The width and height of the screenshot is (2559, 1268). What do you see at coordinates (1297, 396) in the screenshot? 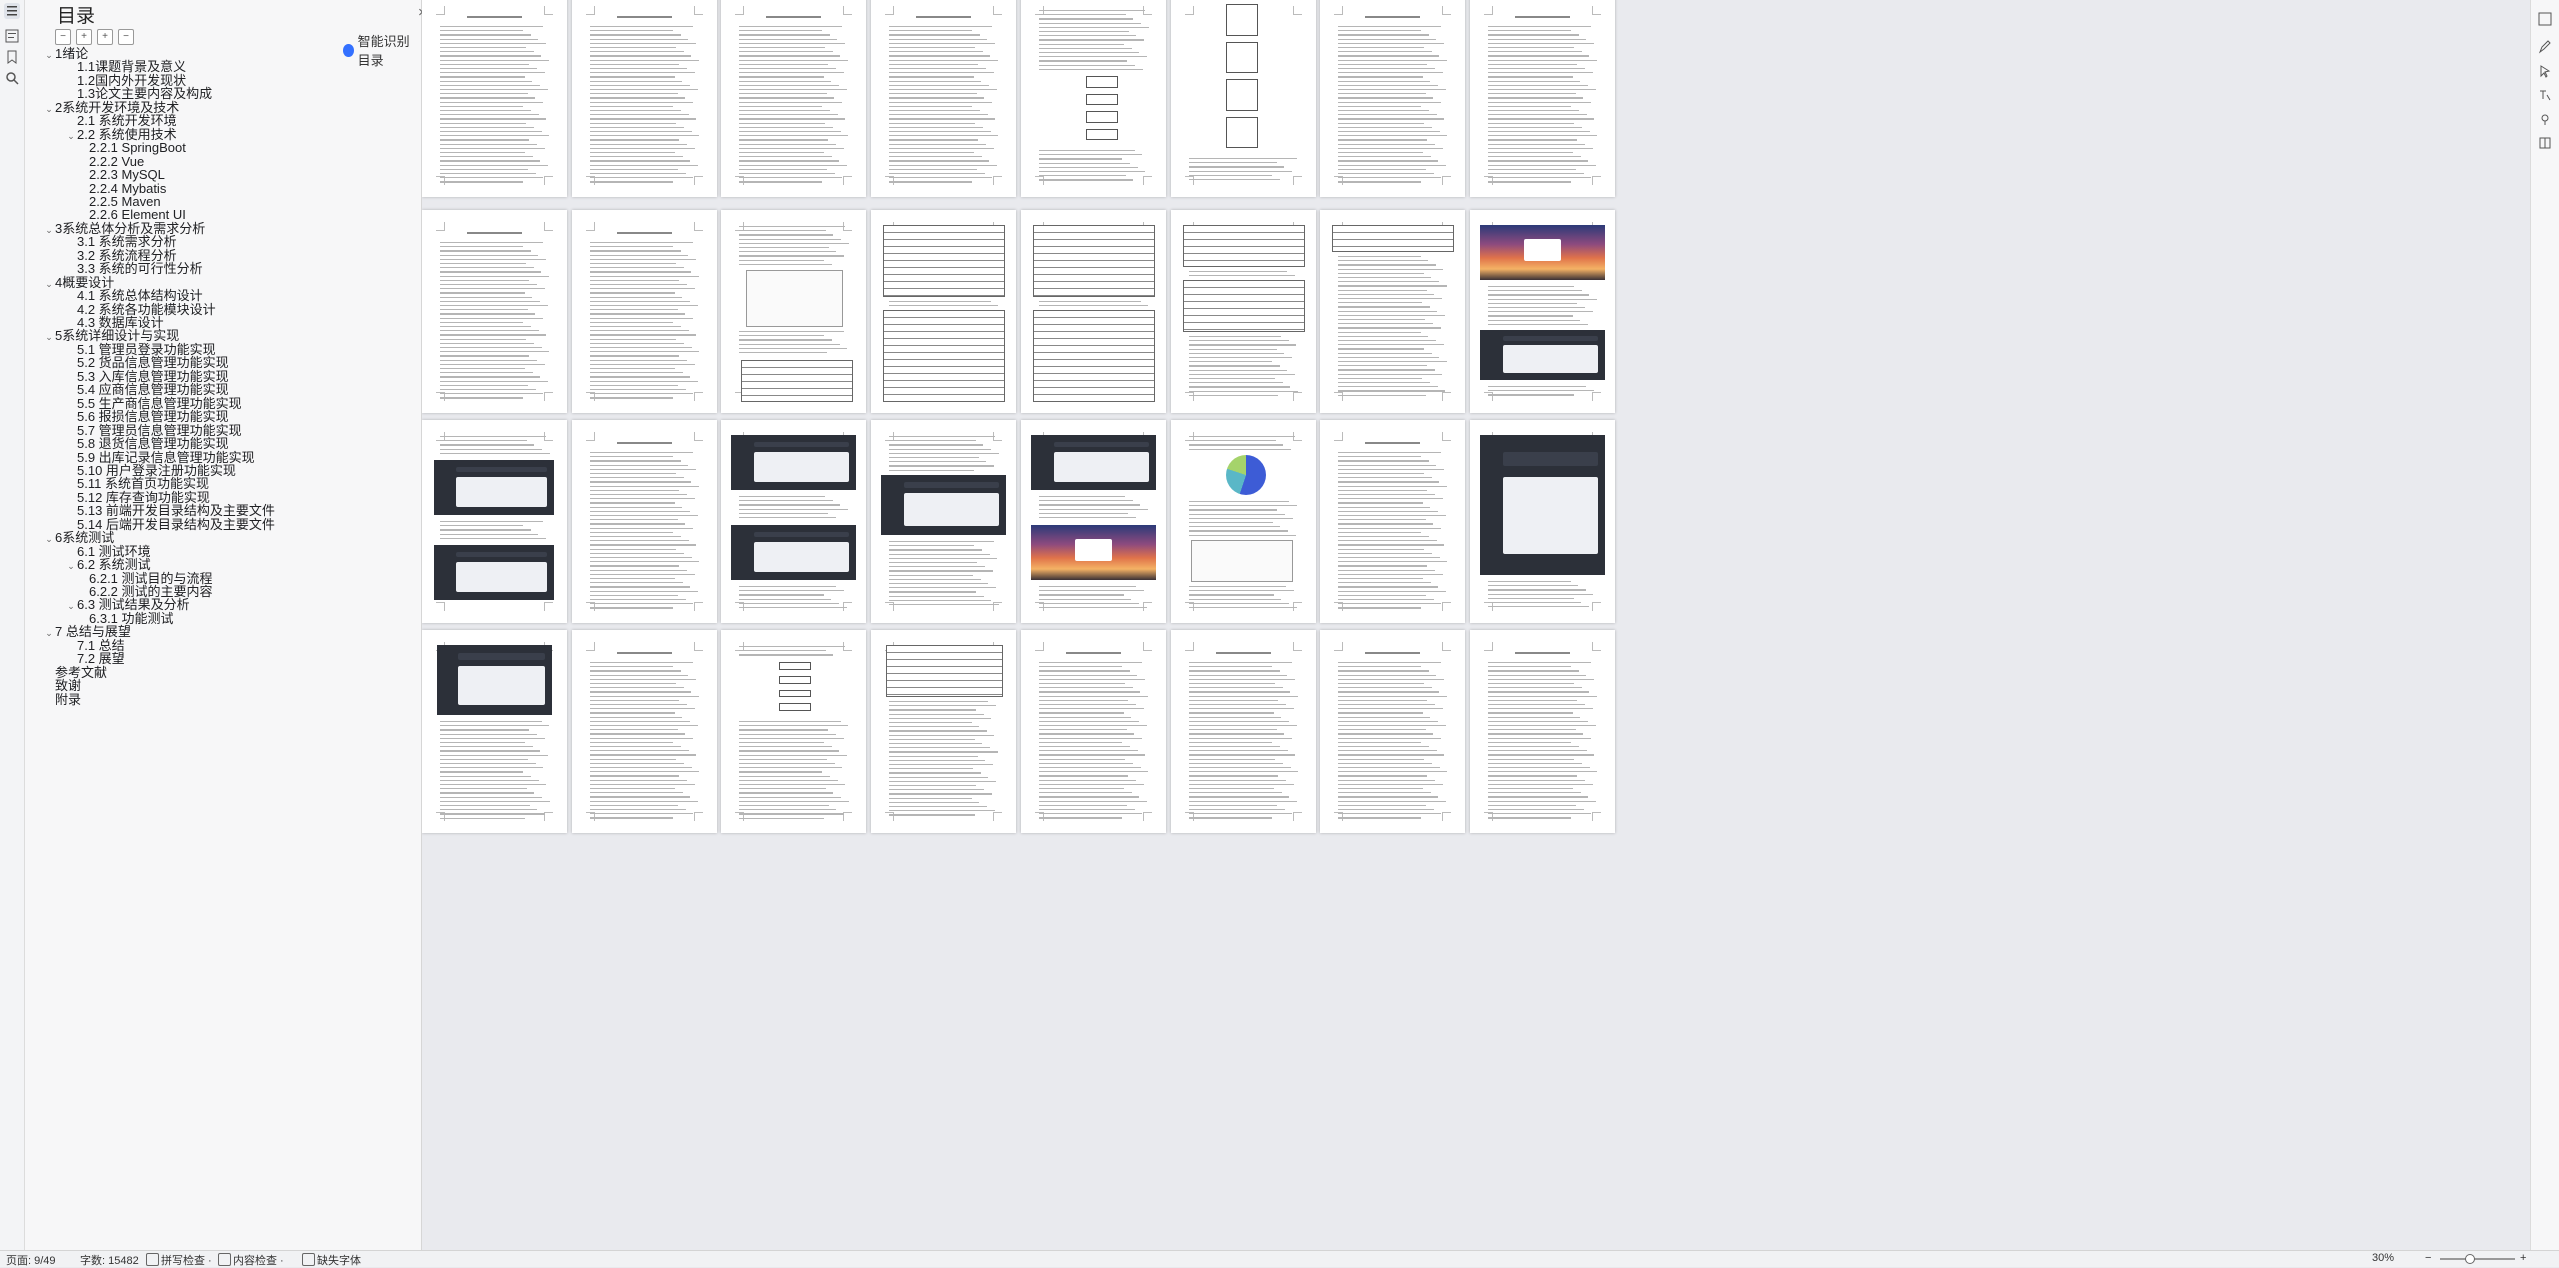
I see `crop-mark` at bounding box center [1297, 396].